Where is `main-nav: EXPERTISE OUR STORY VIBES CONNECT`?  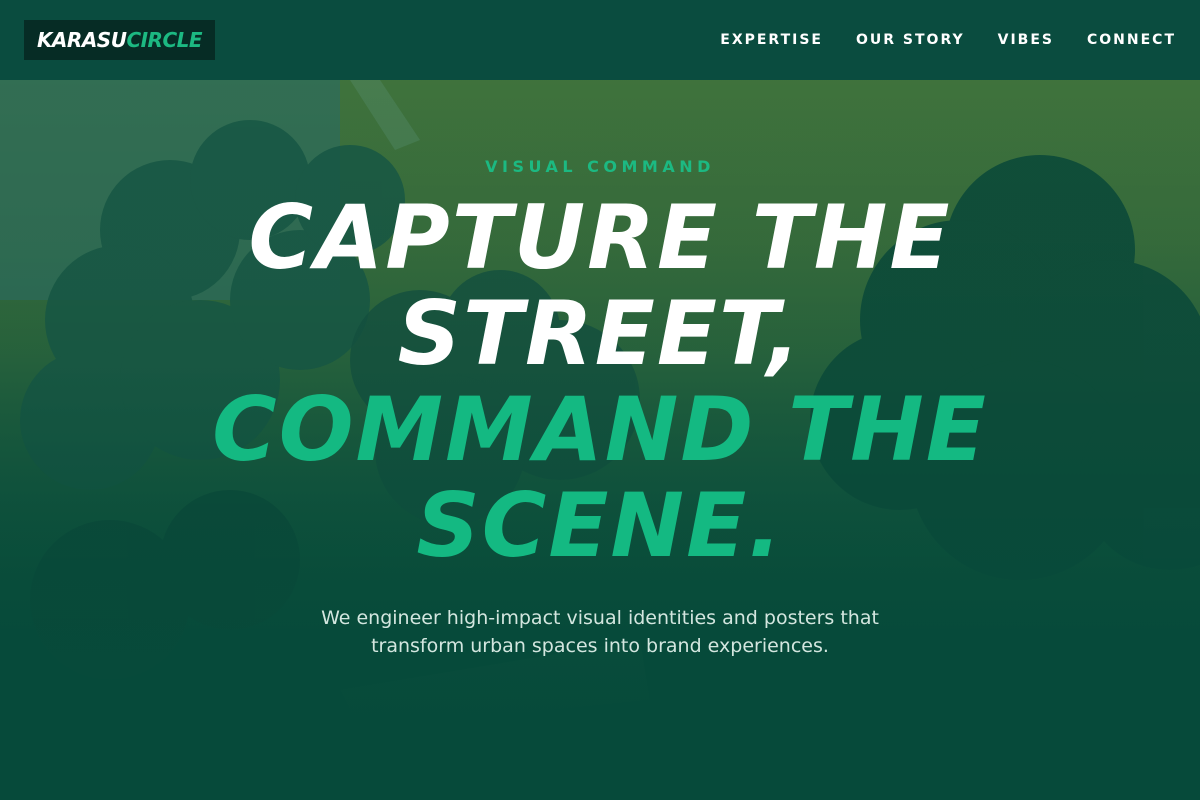 main-nav: EXPERTISE OUR STORY VIBES CONNECT is located at coordinates (948, 40).